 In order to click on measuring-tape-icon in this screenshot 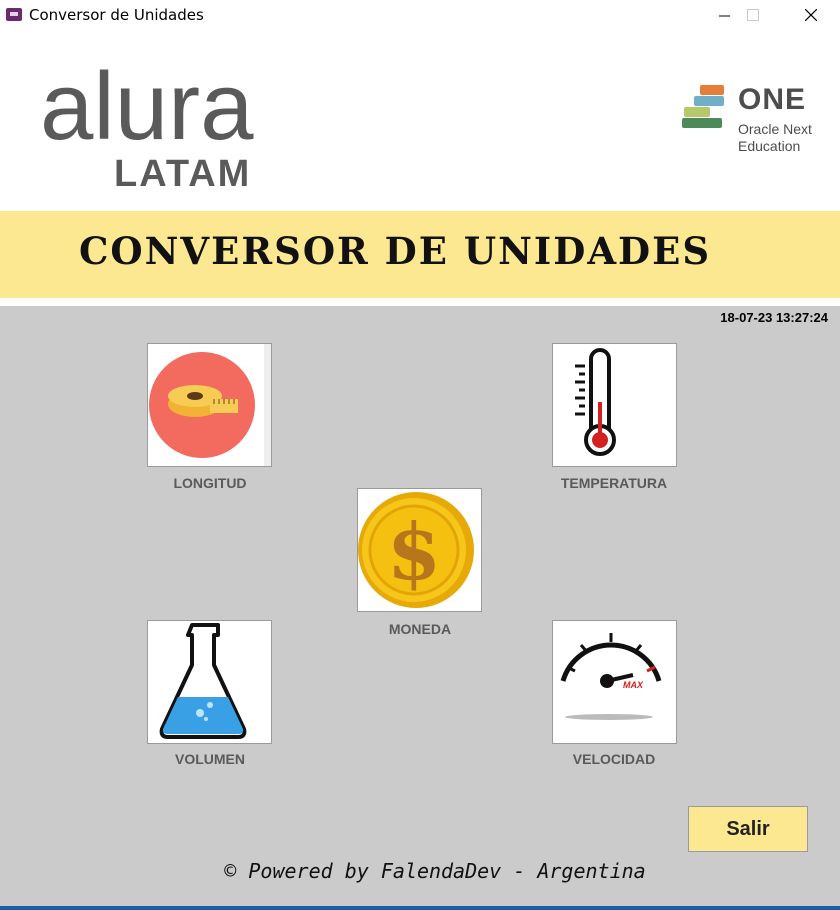, I will do `click(210, 405)`.